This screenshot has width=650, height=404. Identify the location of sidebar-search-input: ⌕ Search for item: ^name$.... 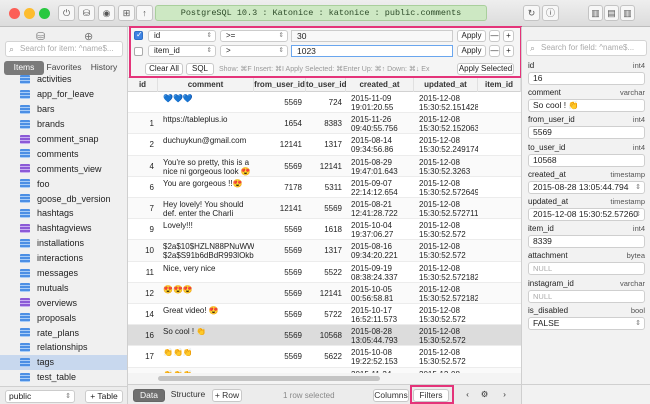
(64, 49).